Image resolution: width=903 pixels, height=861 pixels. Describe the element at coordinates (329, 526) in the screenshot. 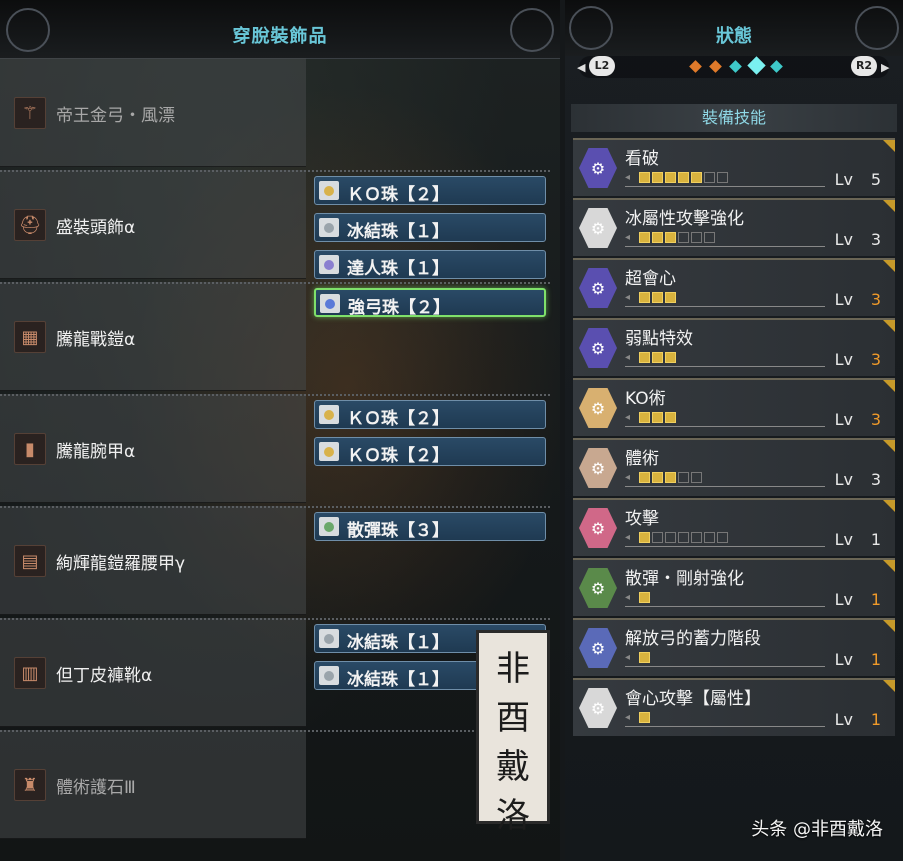

I see `green-jewel-icon` at that location.